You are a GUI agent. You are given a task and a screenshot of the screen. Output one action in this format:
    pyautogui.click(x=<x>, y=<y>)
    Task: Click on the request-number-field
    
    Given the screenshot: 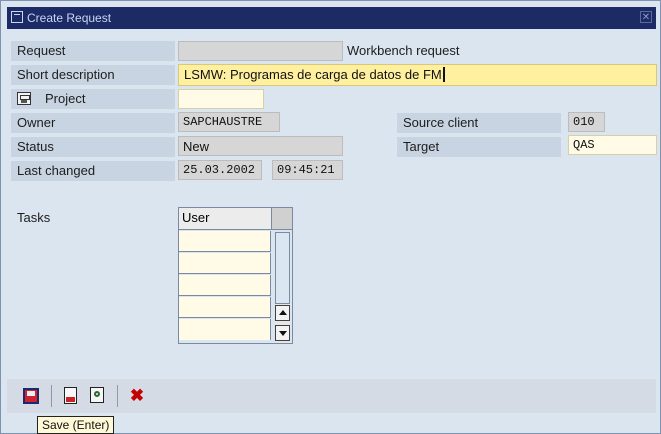 What is the action you would take?
    pyautogui.click(x=260, y=51)
    